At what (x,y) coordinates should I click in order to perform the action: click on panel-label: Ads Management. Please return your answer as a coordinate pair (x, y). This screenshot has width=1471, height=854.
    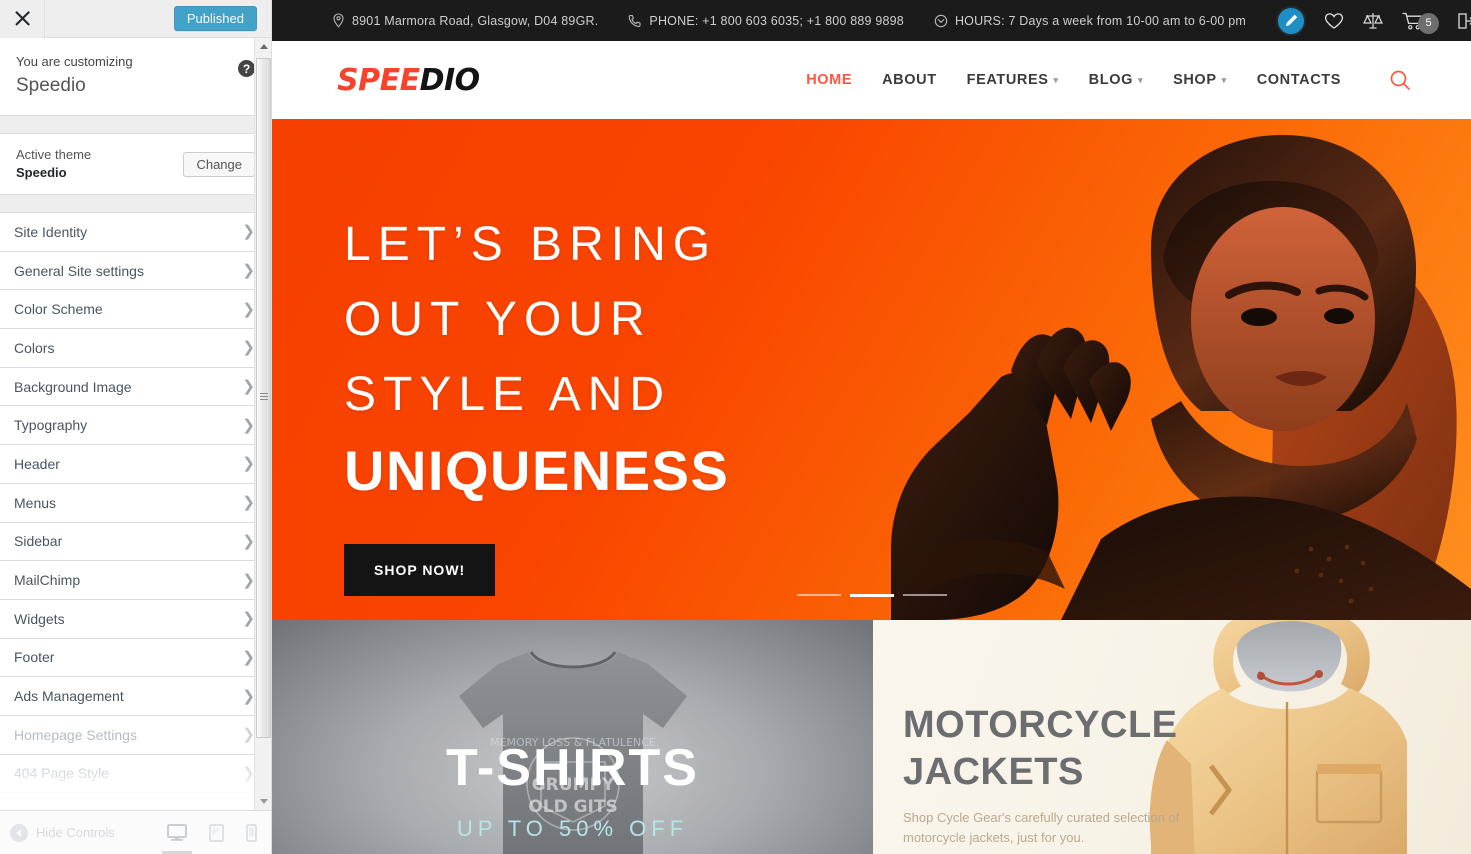
    Looking at the image, I should click on (69, 696).